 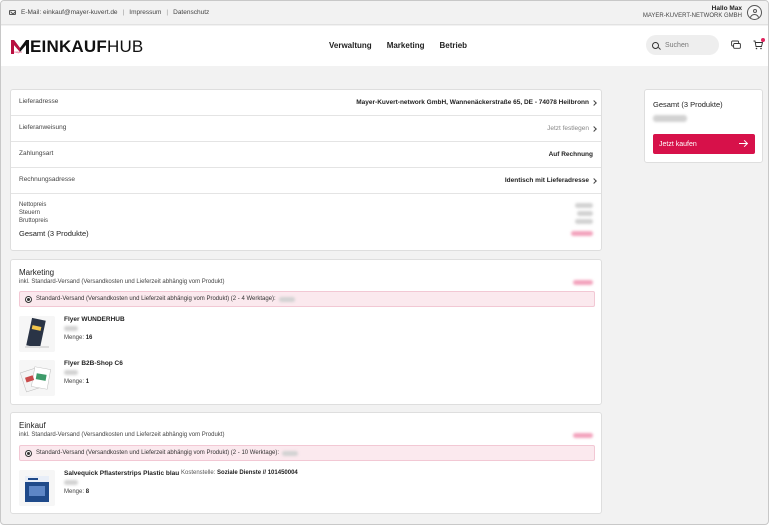 I want to click on user-company: MAYER-KUVERT-NETWORK GMBH, so click(x=692, y=16).